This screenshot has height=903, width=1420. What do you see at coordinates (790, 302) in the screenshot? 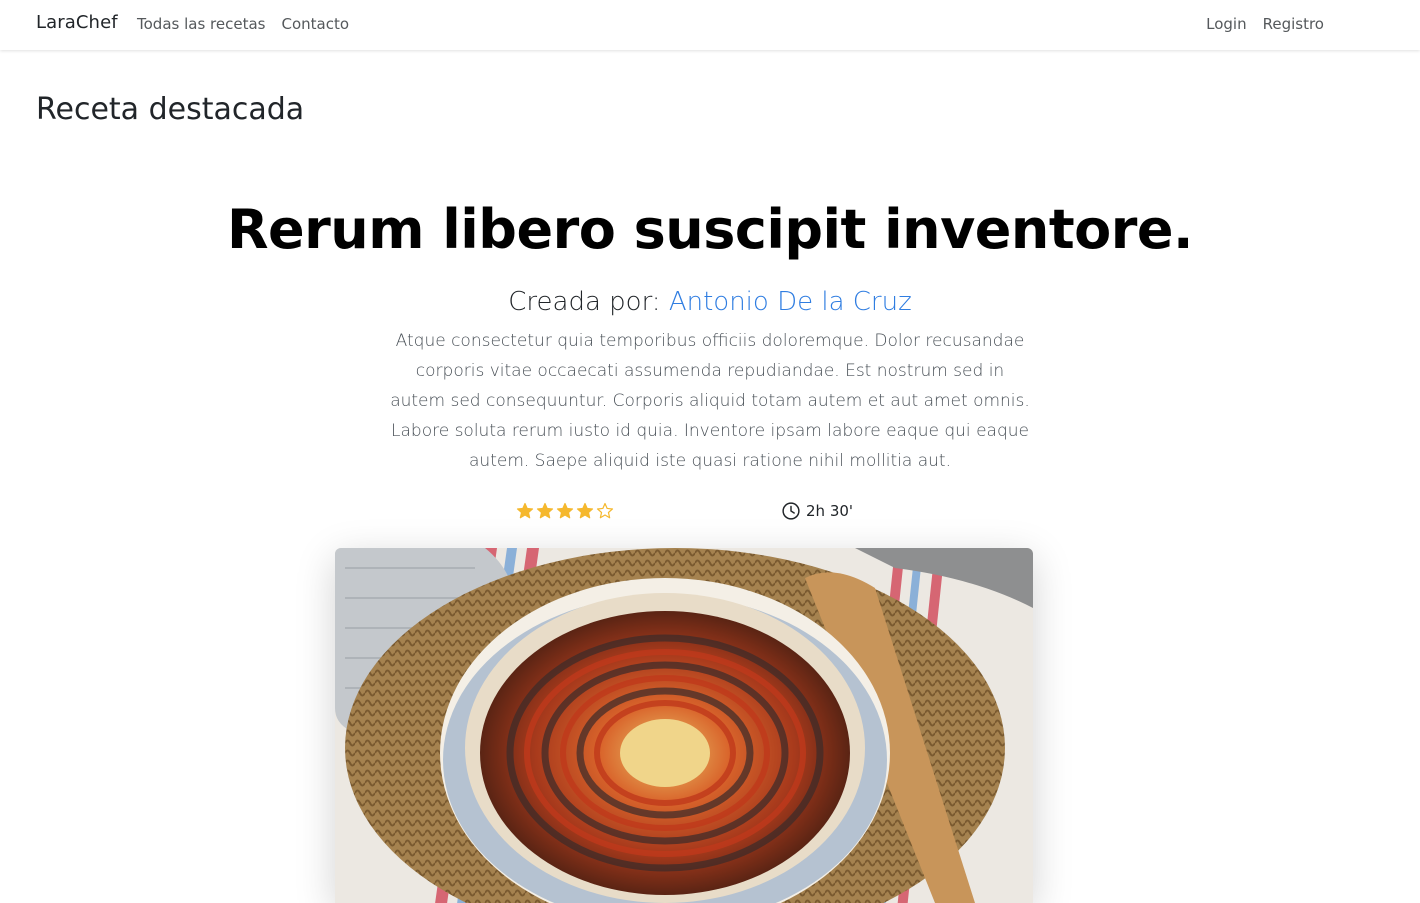
I see `author-link: Antonio De la Cruz` at bounding box center [790, 302].